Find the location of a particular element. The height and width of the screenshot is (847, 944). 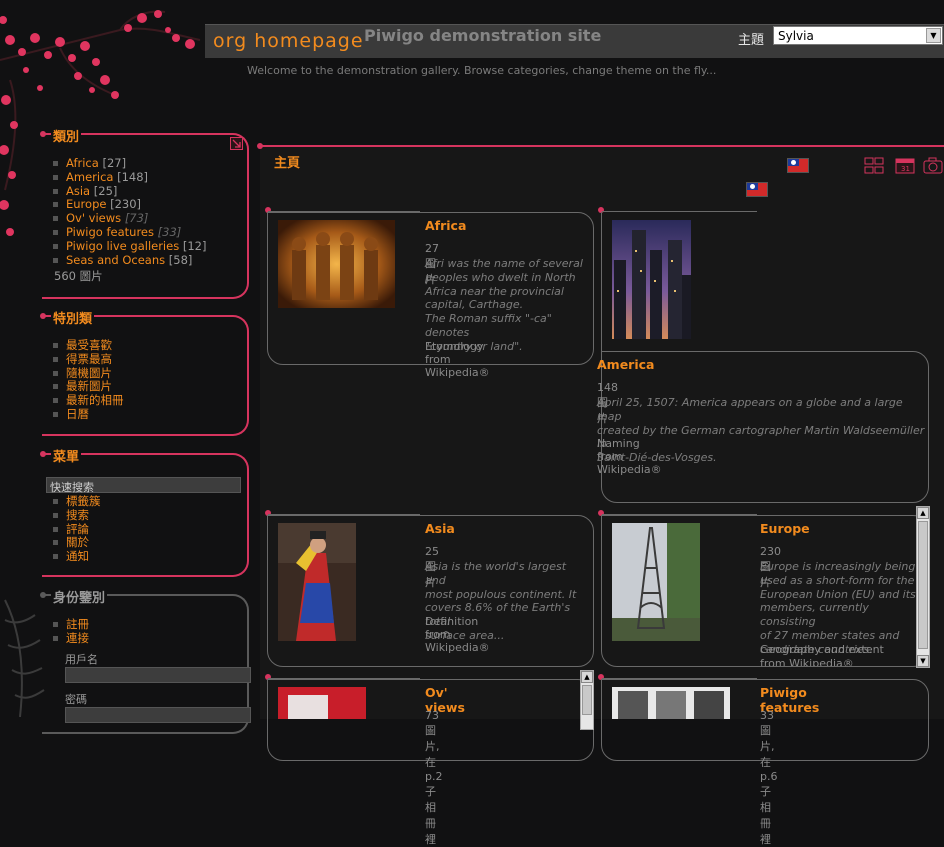

specials-item: 最新的相冊 is located at coordinates (88, 400).